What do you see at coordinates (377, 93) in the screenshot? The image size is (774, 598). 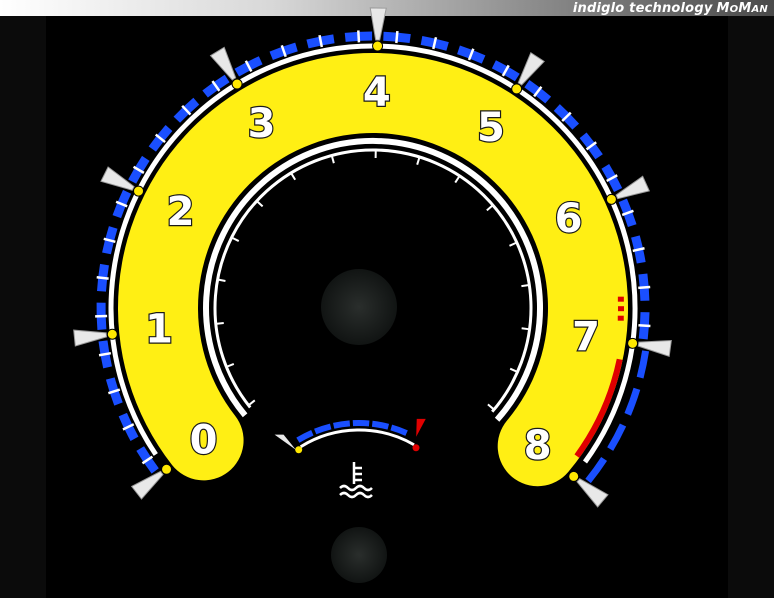 I see `rpm-label-4: 4` at bounding box center [377, 93].